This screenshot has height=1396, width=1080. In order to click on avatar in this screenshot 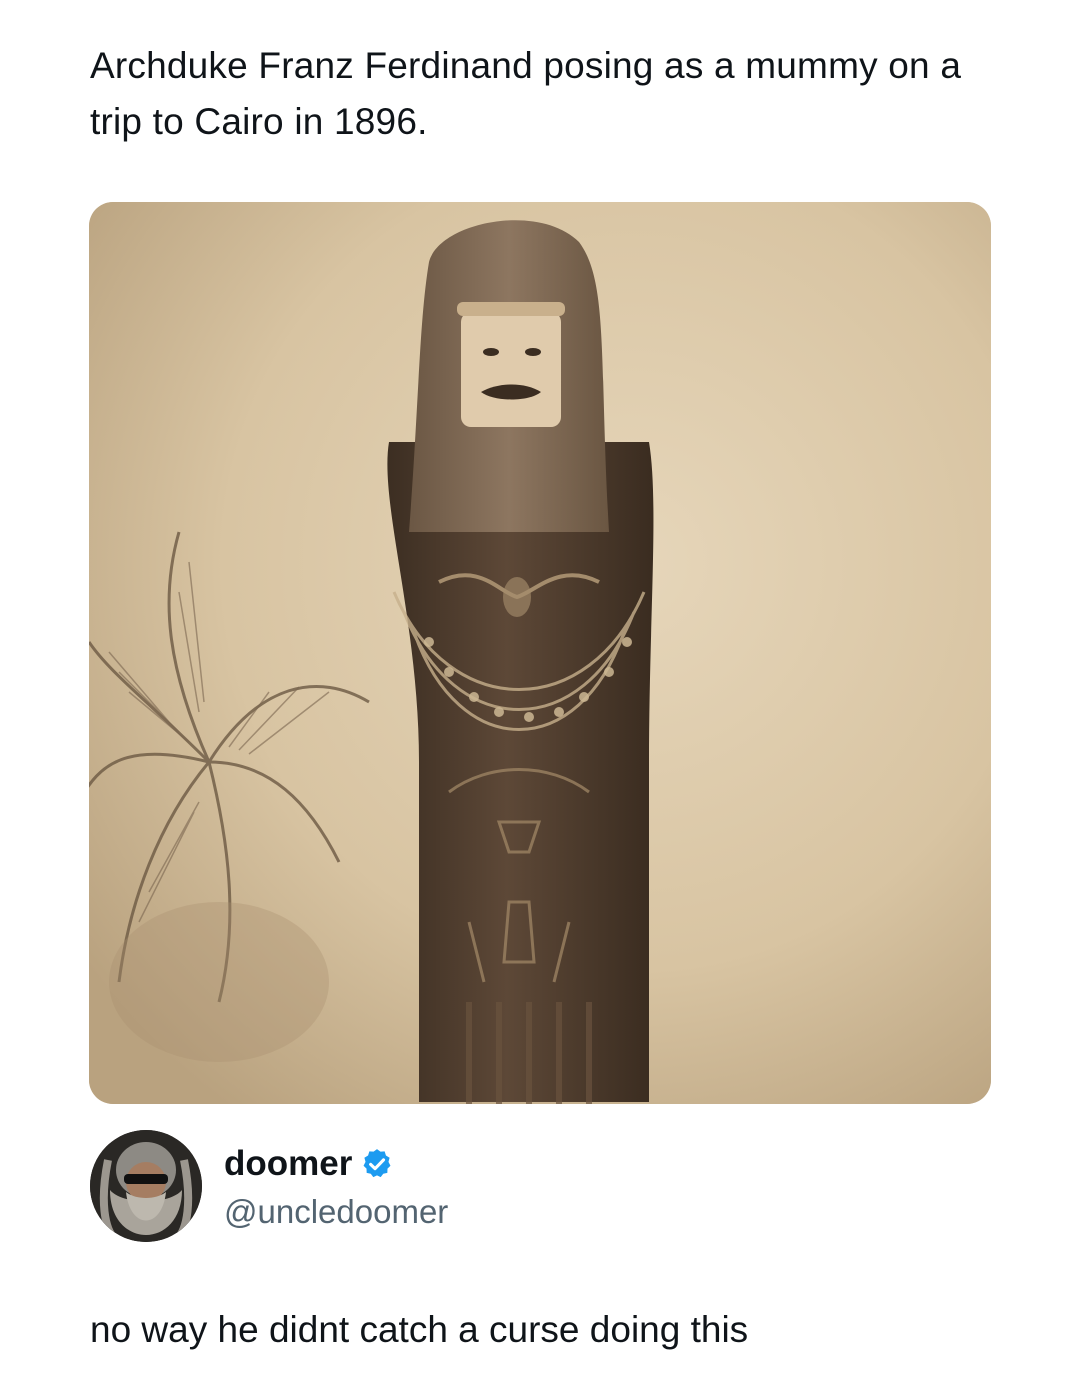, I will do `click(146, 1186)`.